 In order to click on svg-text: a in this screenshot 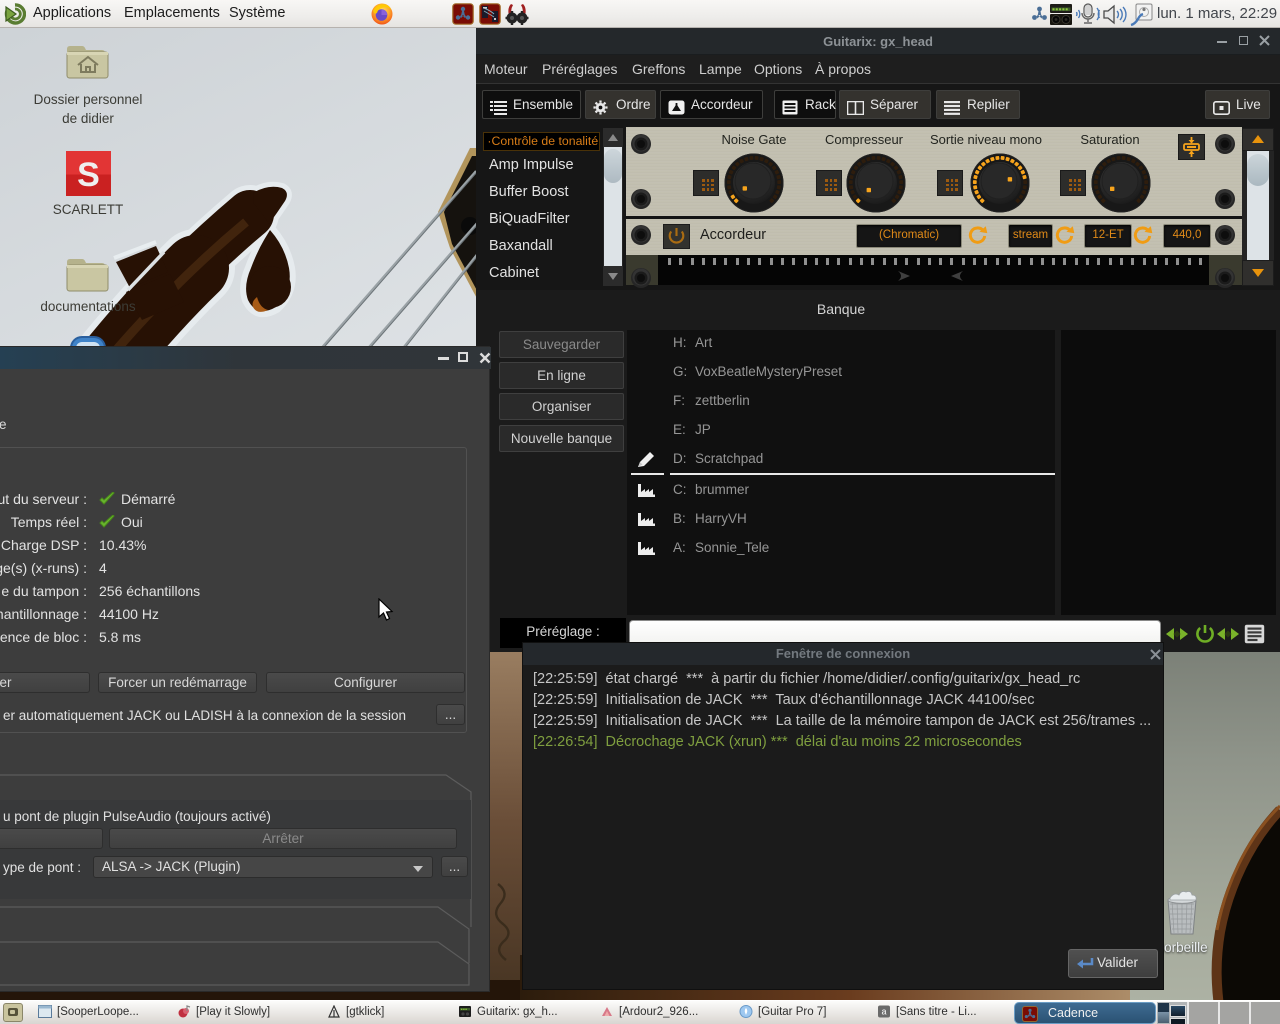, I will do `click(883, 1012)`.